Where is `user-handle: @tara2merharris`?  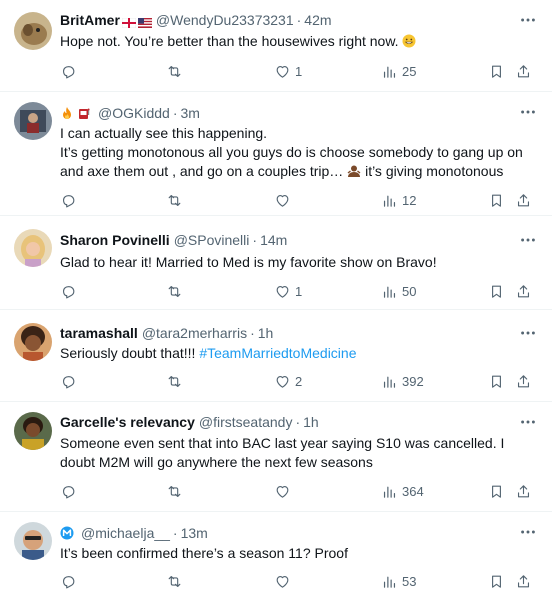
user-handle: @tara2merharris is located at coordinates (194, 333).